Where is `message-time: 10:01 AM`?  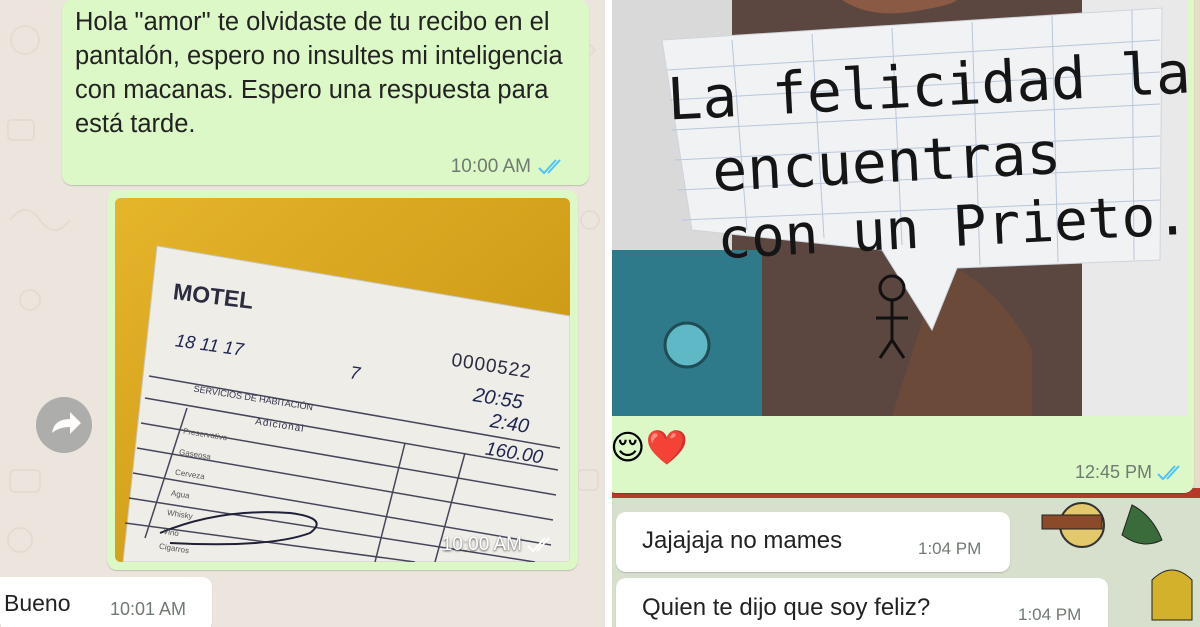
message-time: 10:01 AM is located at coordinates (148, 609).